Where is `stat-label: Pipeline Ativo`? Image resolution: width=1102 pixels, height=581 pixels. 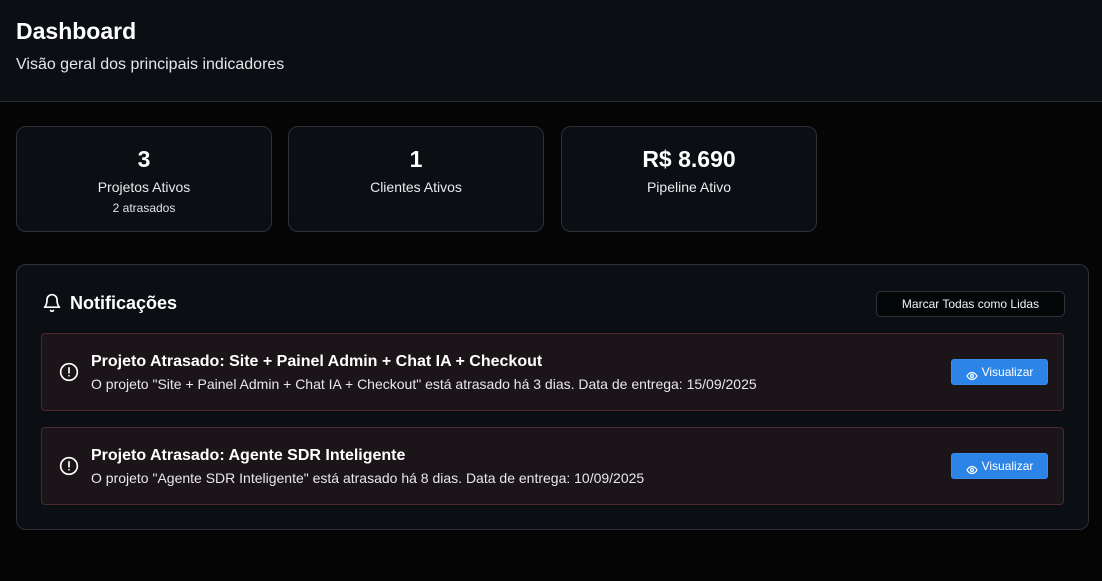
stat-label: Pipeline Ativo is located at coordinates (689, 187).